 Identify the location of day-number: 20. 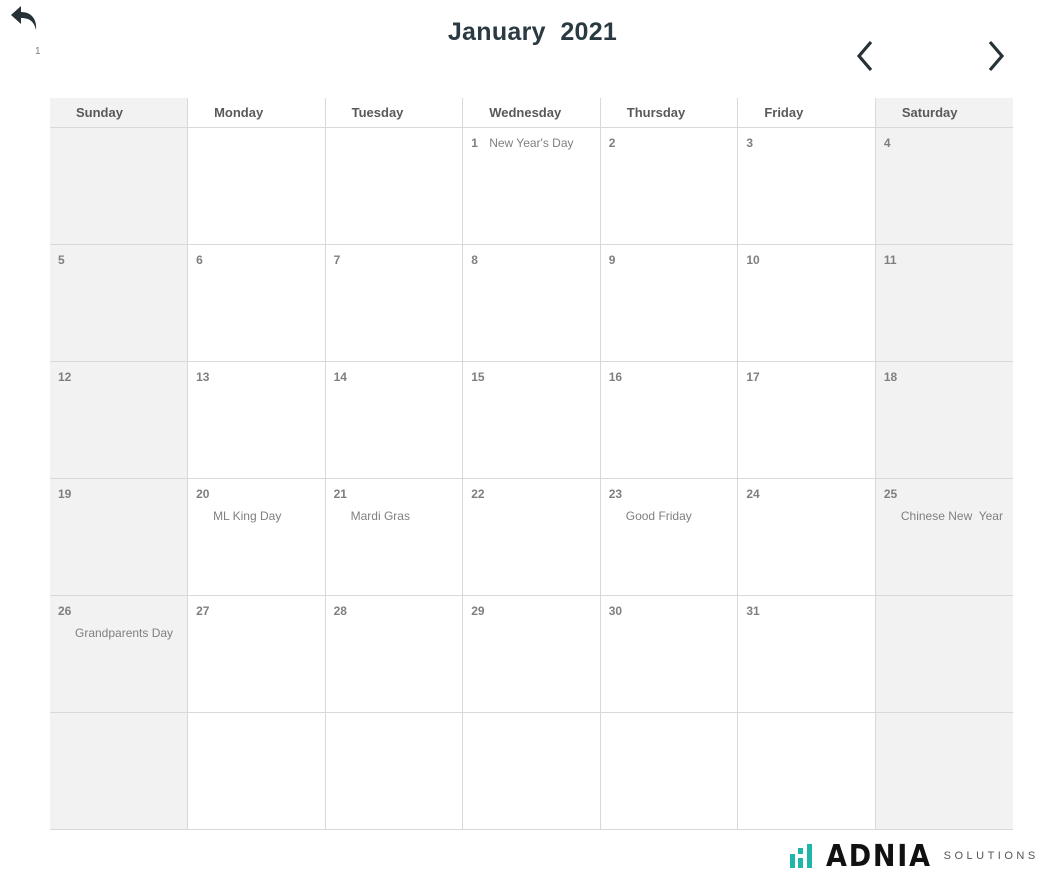
(203, 494).